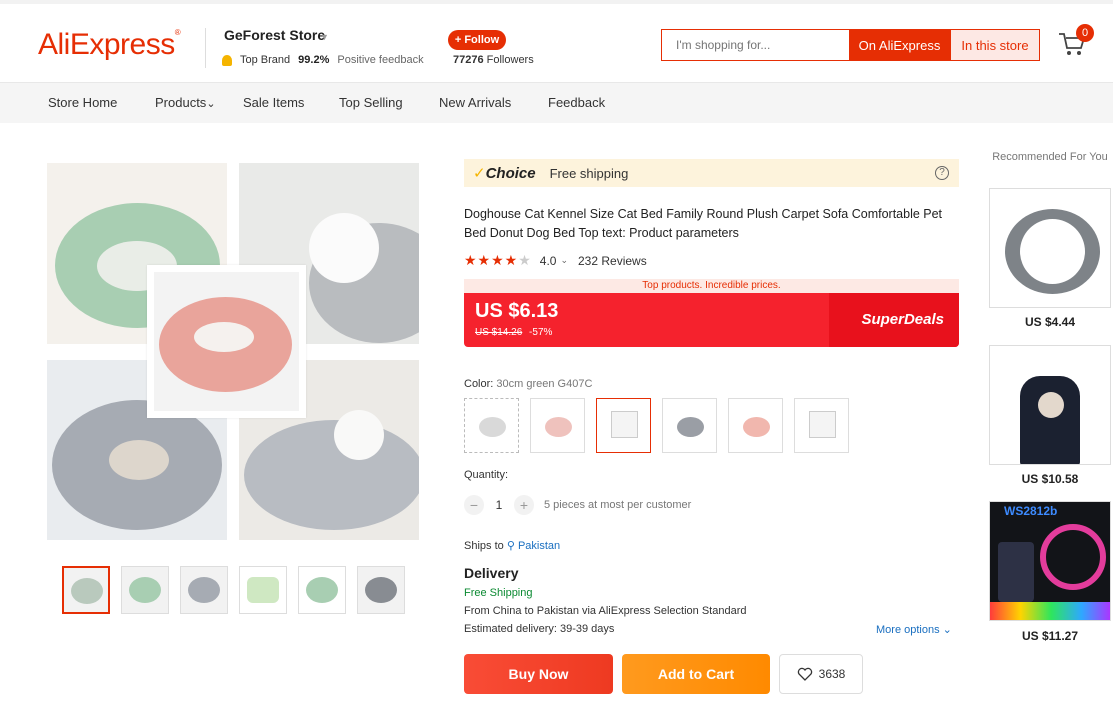  I want to click on add-to-cart-button: Add to Cart, so click(696, 674).